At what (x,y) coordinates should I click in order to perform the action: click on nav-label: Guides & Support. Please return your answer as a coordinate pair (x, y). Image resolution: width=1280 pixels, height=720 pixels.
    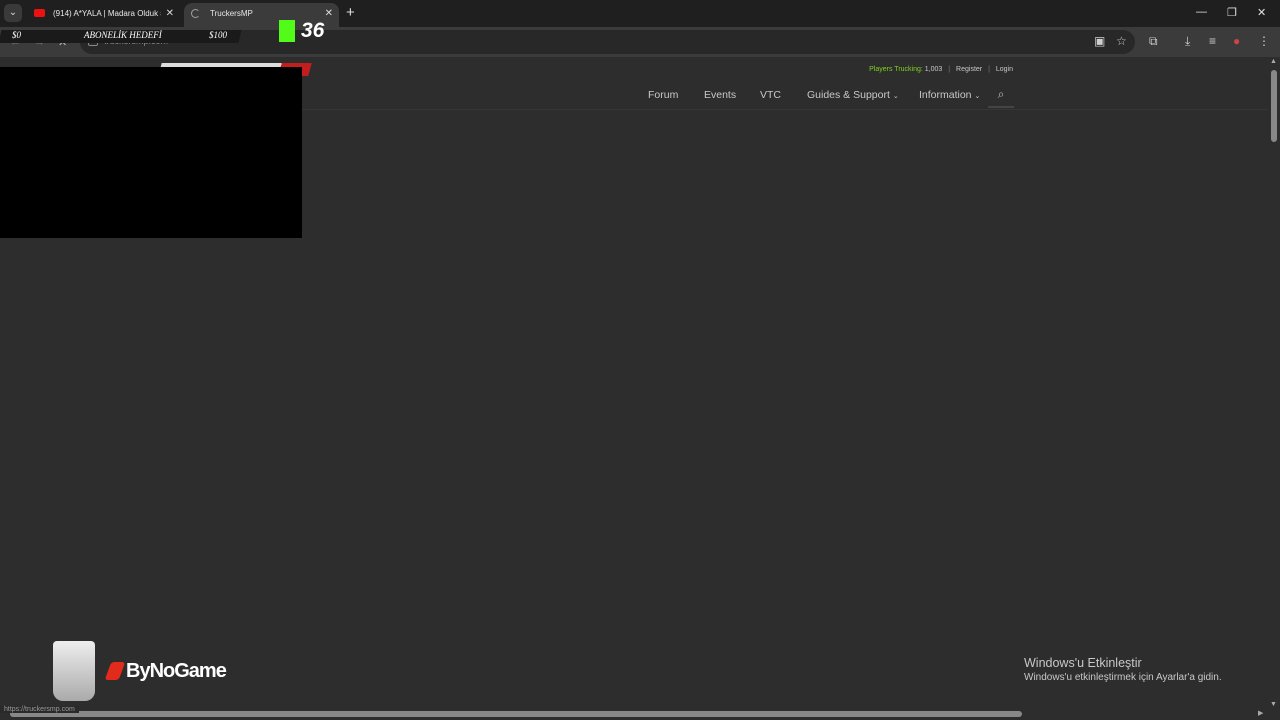
    Looking at the image, I should click on (848, 95).